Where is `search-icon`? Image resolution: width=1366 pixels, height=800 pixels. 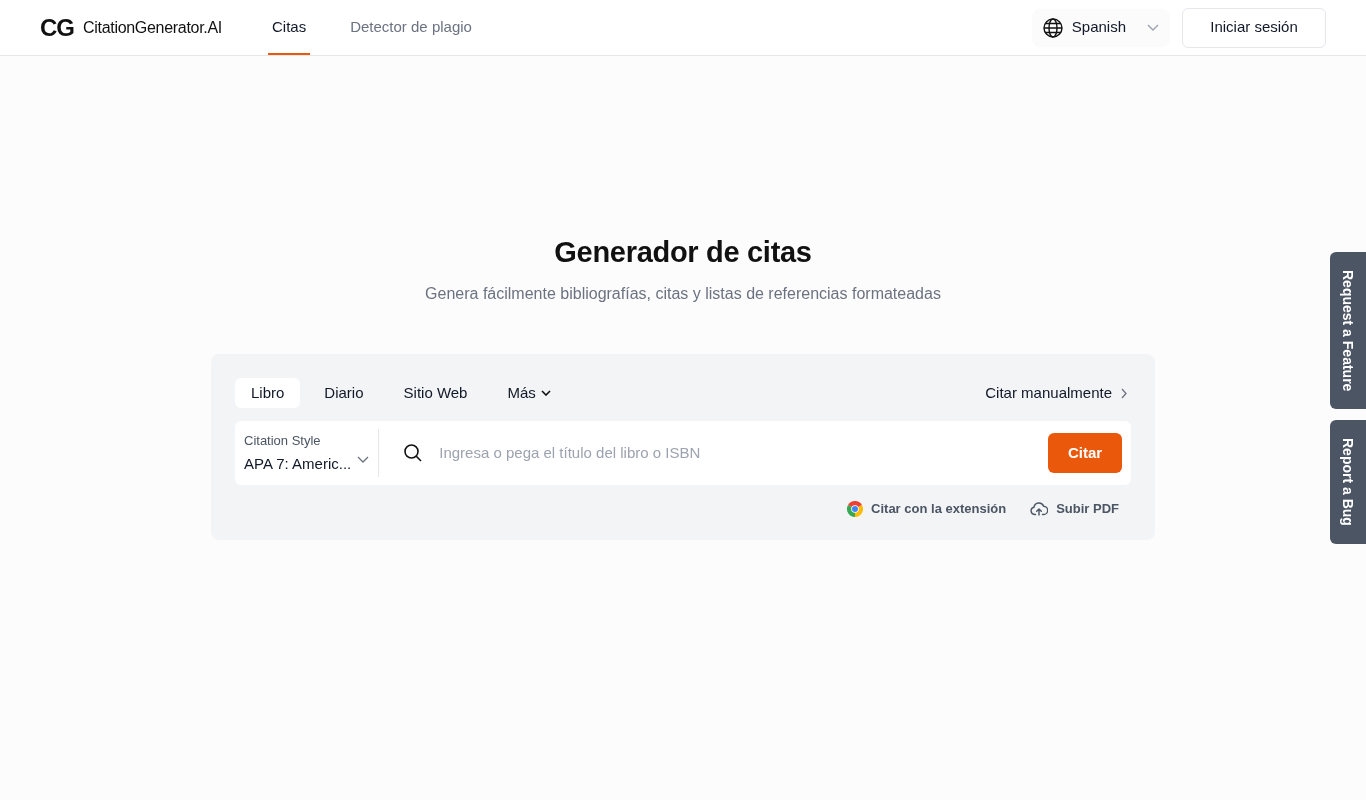
search-icon is located at coordinates (413, 453).